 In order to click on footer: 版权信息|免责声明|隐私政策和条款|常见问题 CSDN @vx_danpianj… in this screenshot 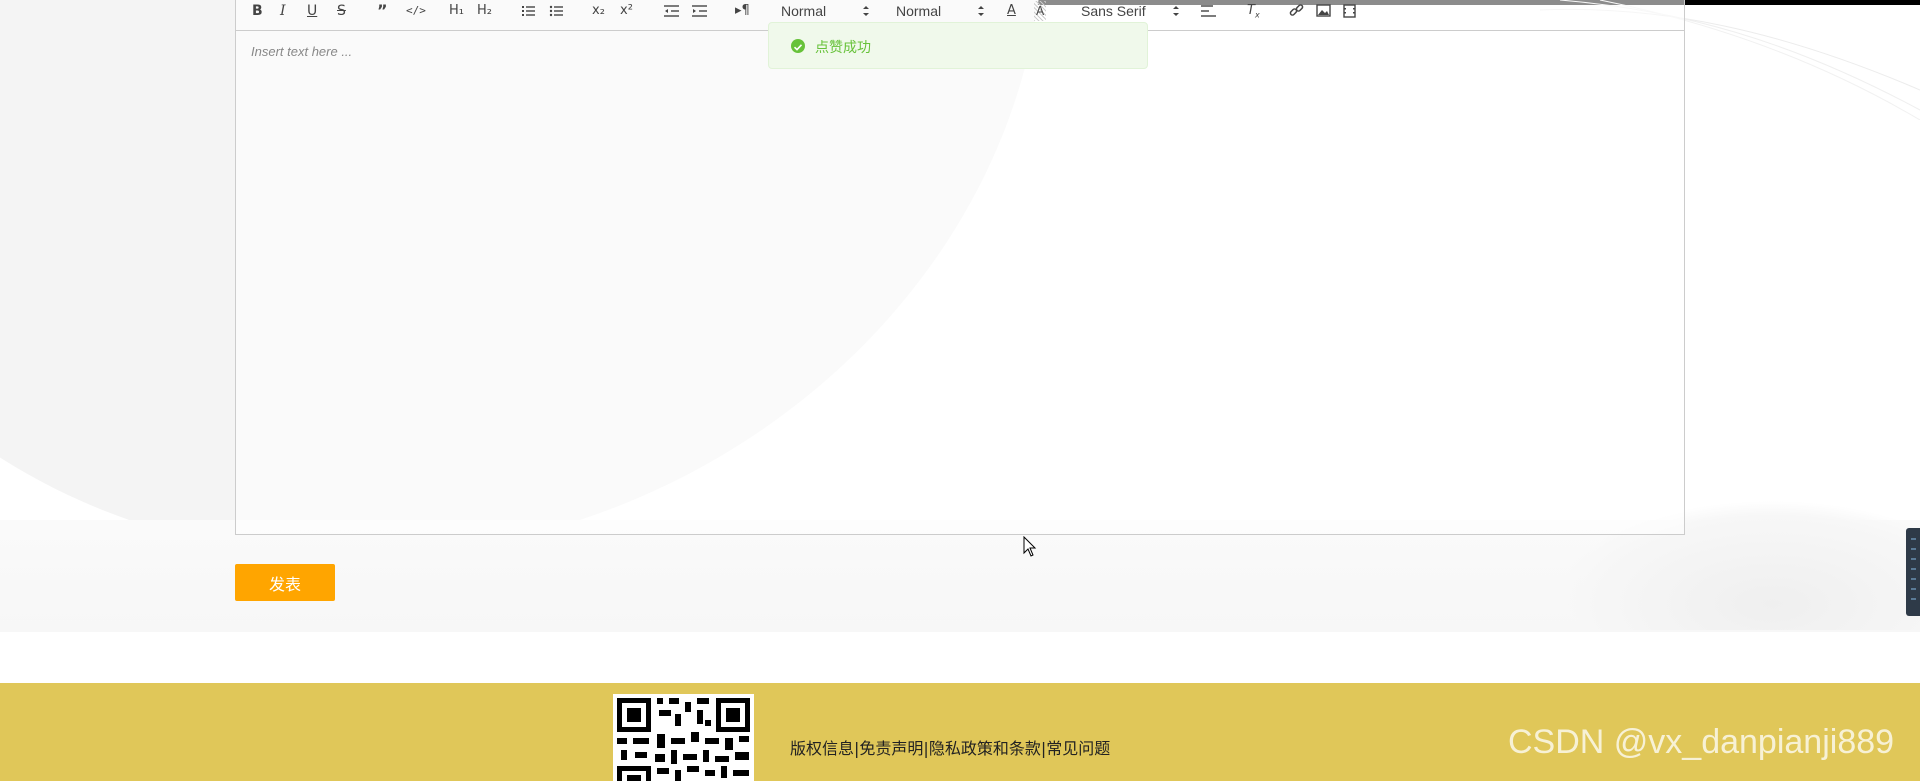, I will do `click(960, 732)`.